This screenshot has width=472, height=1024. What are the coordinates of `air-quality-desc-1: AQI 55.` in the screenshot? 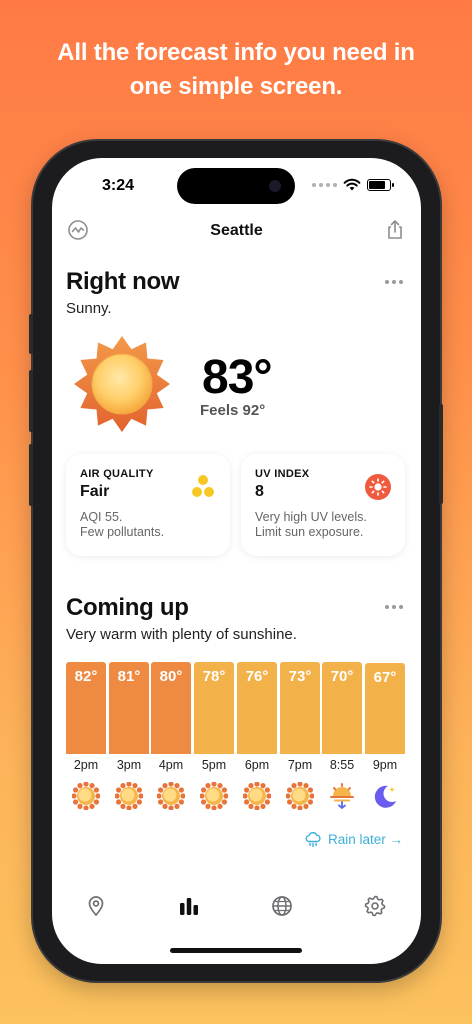 It's located at (101, 517).